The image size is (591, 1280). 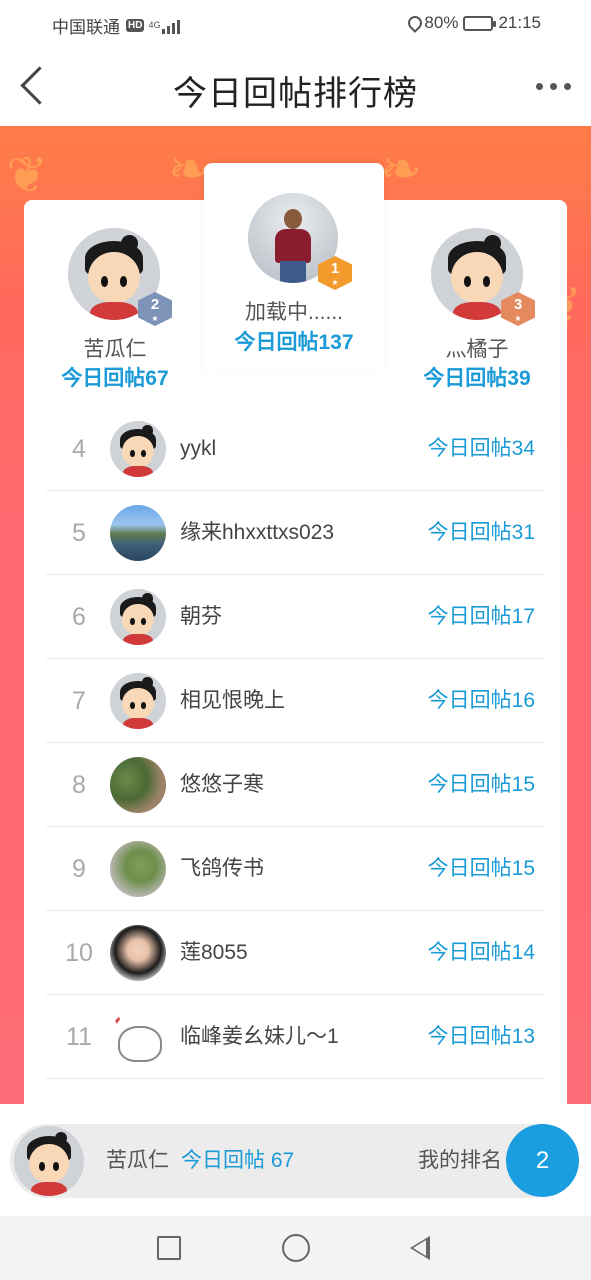 I want to click on rank-badge-number: 2, so click(x=155, y=304).